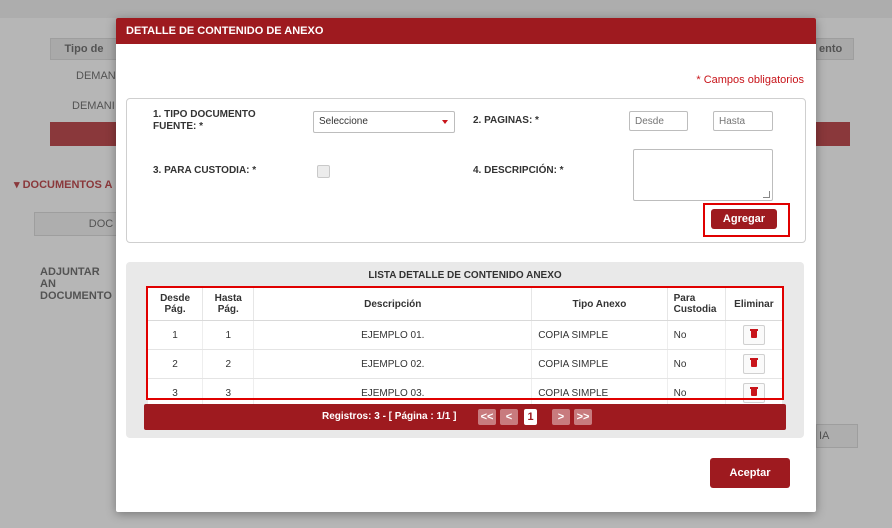 The image size is (892, 528). I want to click on desde-input, so click(658, 121).